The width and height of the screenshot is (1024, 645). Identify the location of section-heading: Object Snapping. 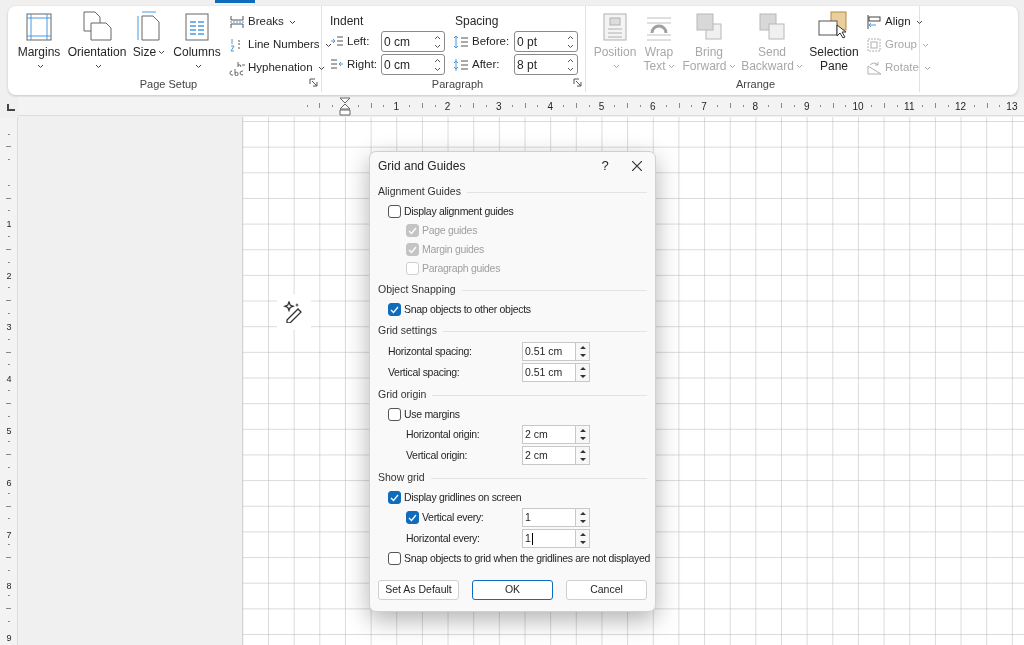
(417, 290).